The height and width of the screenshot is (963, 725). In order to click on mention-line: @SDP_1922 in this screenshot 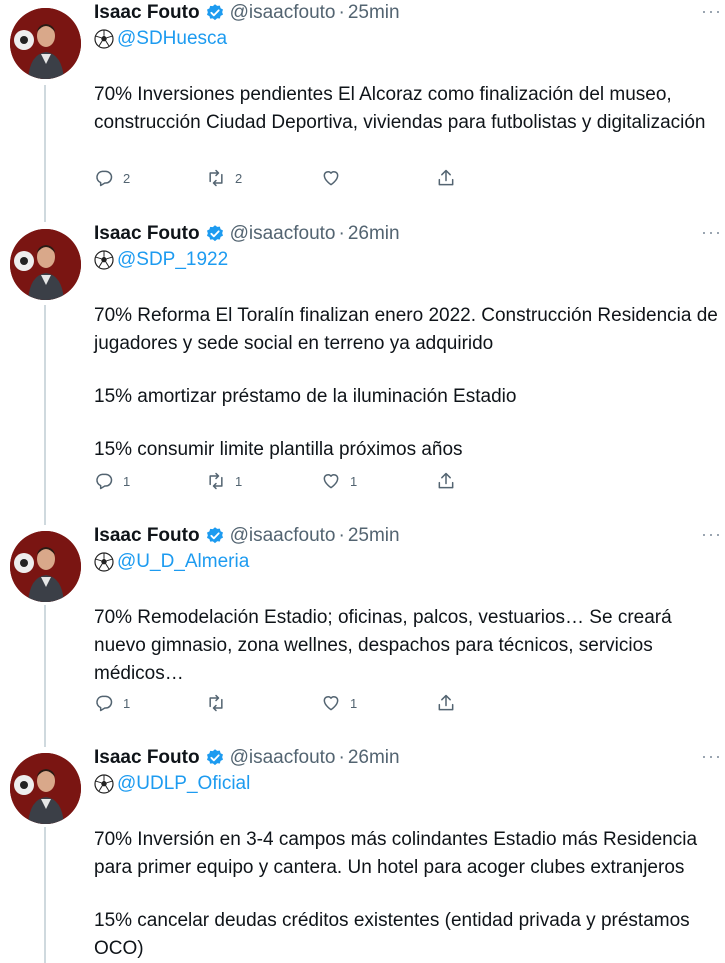, I will do `click(161, 260)`.